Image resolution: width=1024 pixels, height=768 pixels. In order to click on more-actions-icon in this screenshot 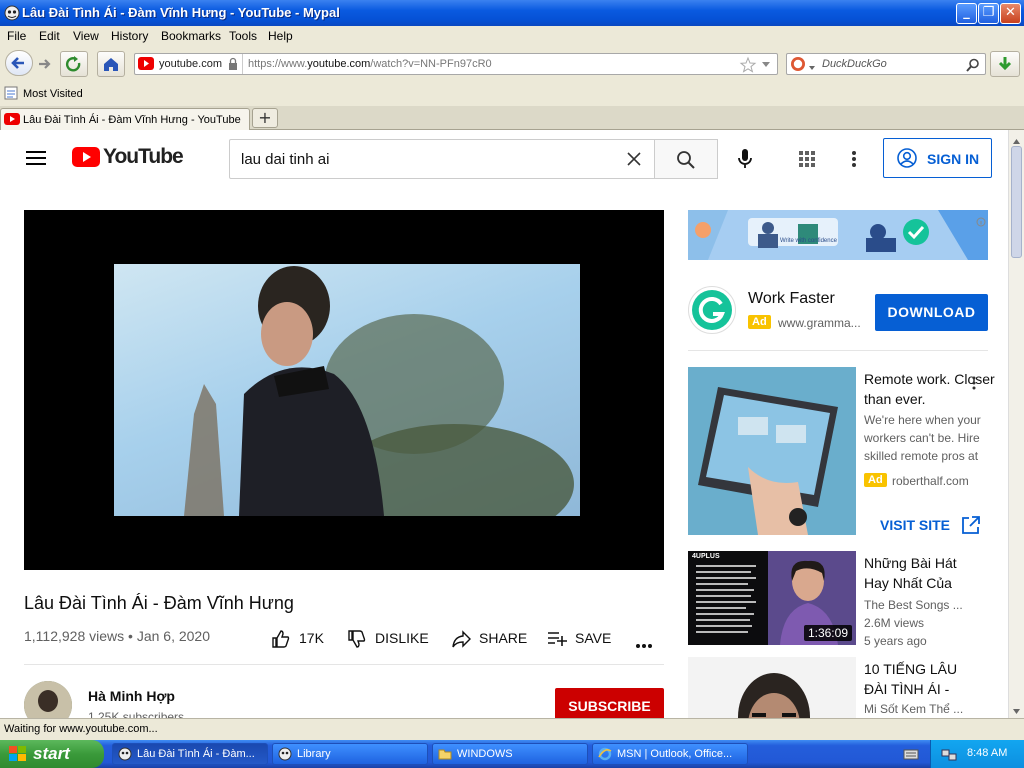, I will do `click(644, 642)`.